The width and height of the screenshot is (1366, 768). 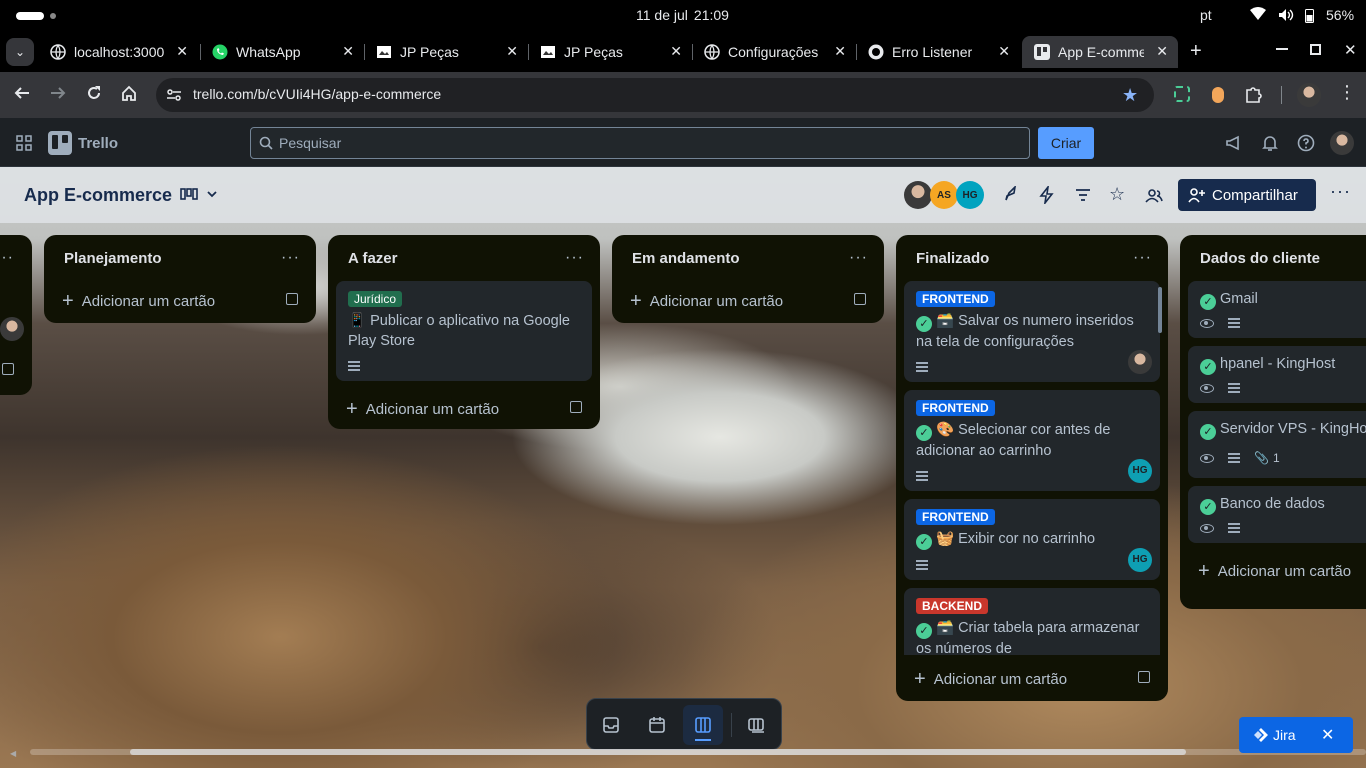 I want to click on close-jira-icon: ✕, so click(x=1327, y=735).